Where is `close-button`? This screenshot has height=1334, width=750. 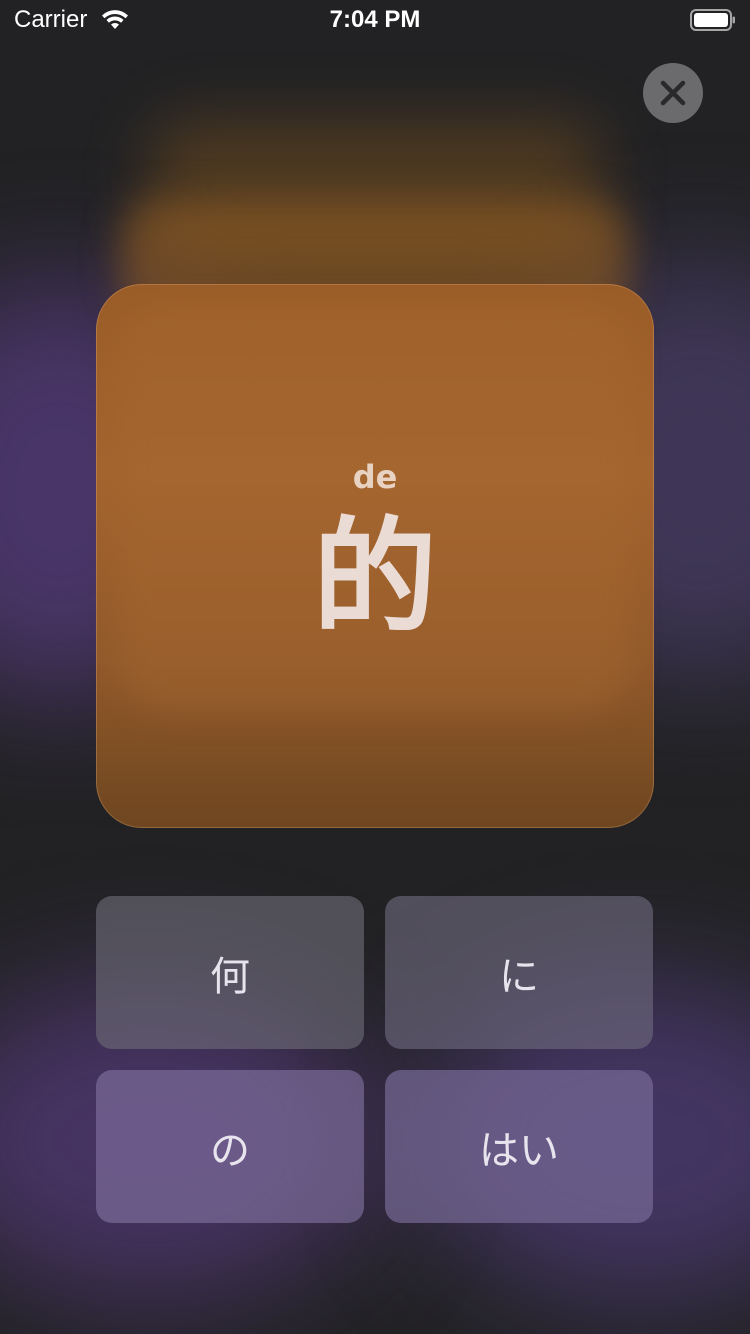
close-button is located at coordinates (673, 93).